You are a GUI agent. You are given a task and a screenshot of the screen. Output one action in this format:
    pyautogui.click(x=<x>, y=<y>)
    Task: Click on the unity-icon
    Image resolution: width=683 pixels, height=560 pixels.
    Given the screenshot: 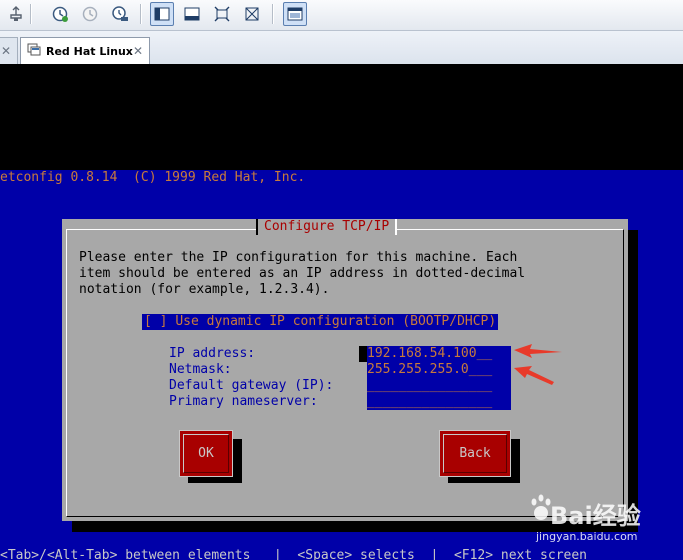 What is the action you would take?
    pyautogui.click(x=252, y=14)
    